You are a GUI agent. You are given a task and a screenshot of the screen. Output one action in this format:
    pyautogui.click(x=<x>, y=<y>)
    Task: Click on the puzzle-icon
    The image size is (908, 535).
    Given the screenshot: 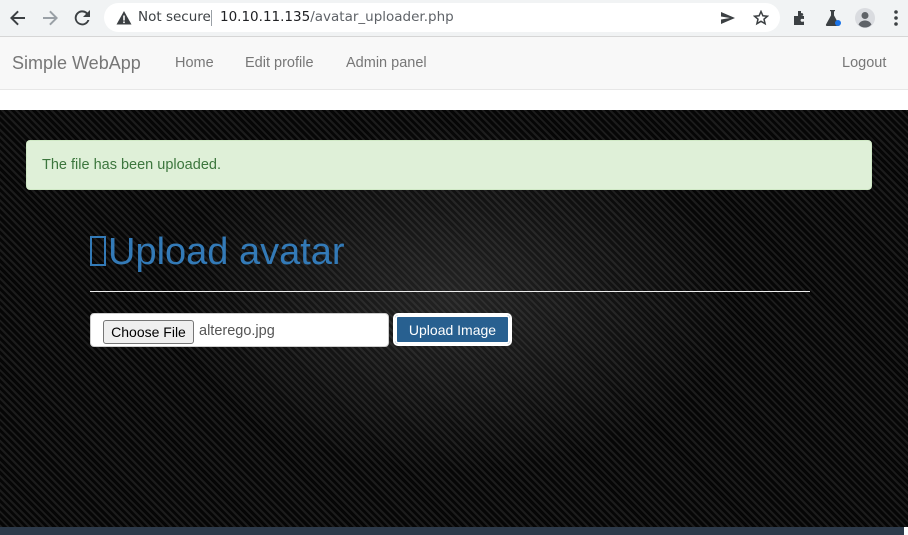 What is the action you would take?
    pyautogui.click(x=799, y=18)
    